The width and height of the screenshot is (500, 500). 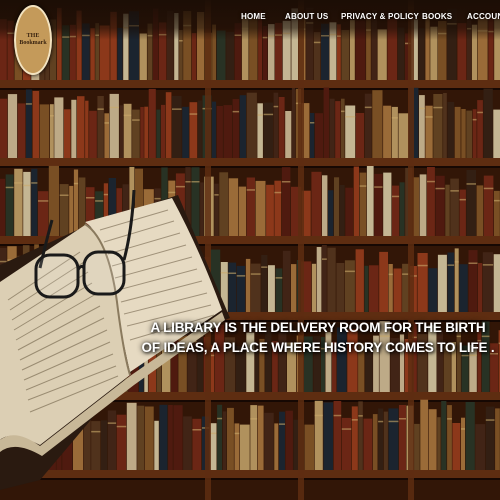 What do you see at coordinates (33, 43) in the screenshot?
I see `logo-line-2: Bookmark` at bounding box center [33, 43].